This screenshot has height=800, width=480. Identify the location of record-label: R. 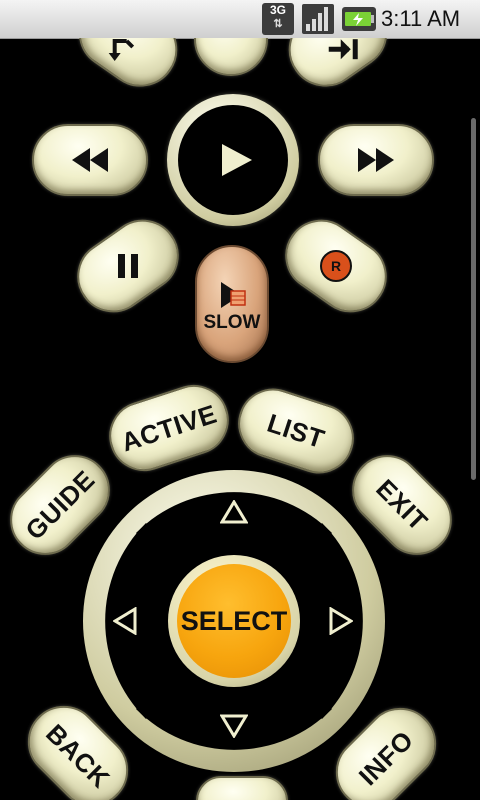
(336, 266).